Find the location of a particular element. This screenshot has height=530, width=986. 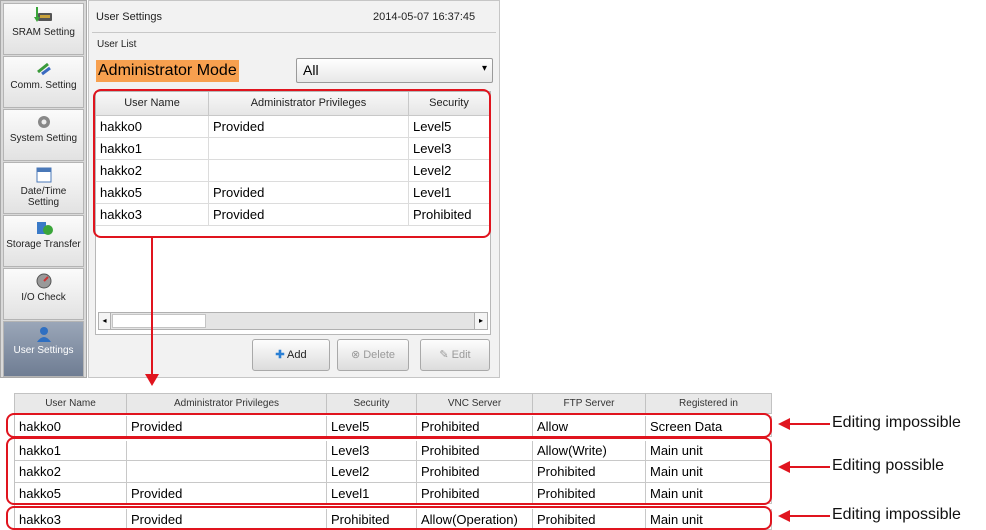

storage-icon is located at coordinates (44, 228).